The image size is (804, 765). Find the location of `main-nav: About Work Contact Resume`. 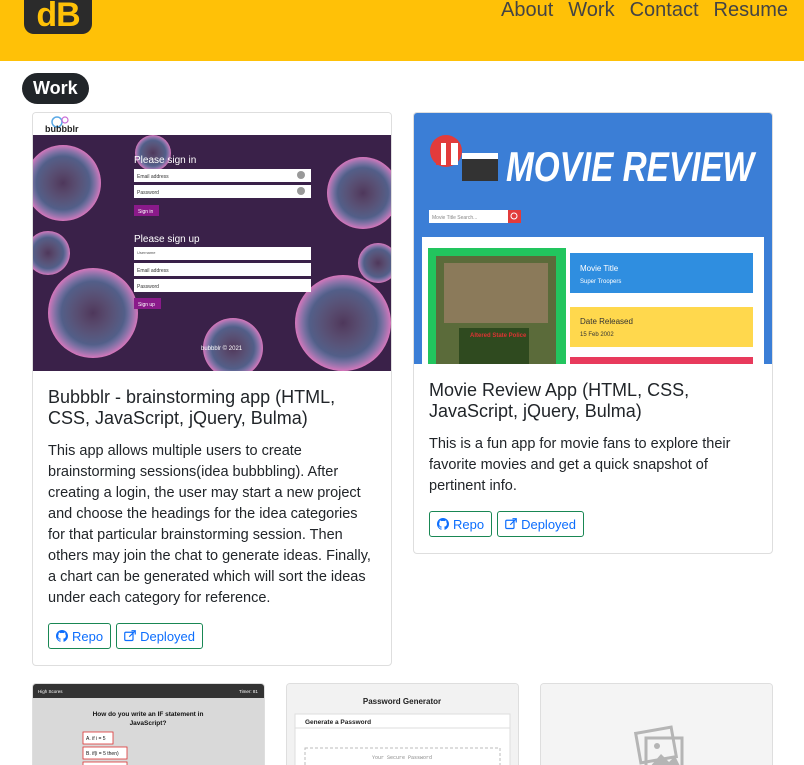

main-nav: About Work Contact Resume is located at coordinates (644, 11).